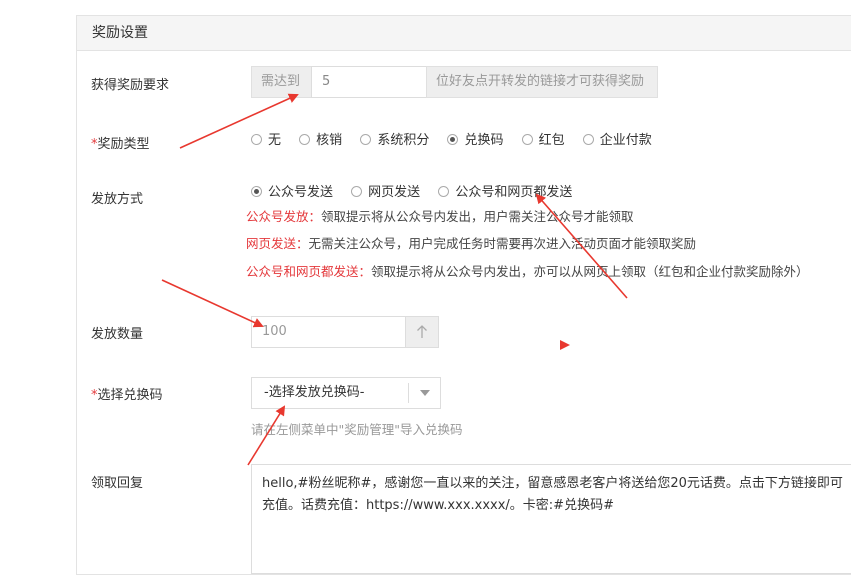 The height and width of the screenshot is (575, 851). Describe the element at coordinates (314, 392) in the screenshot. I see `select-value: -选择发放兑换码-` at that location.